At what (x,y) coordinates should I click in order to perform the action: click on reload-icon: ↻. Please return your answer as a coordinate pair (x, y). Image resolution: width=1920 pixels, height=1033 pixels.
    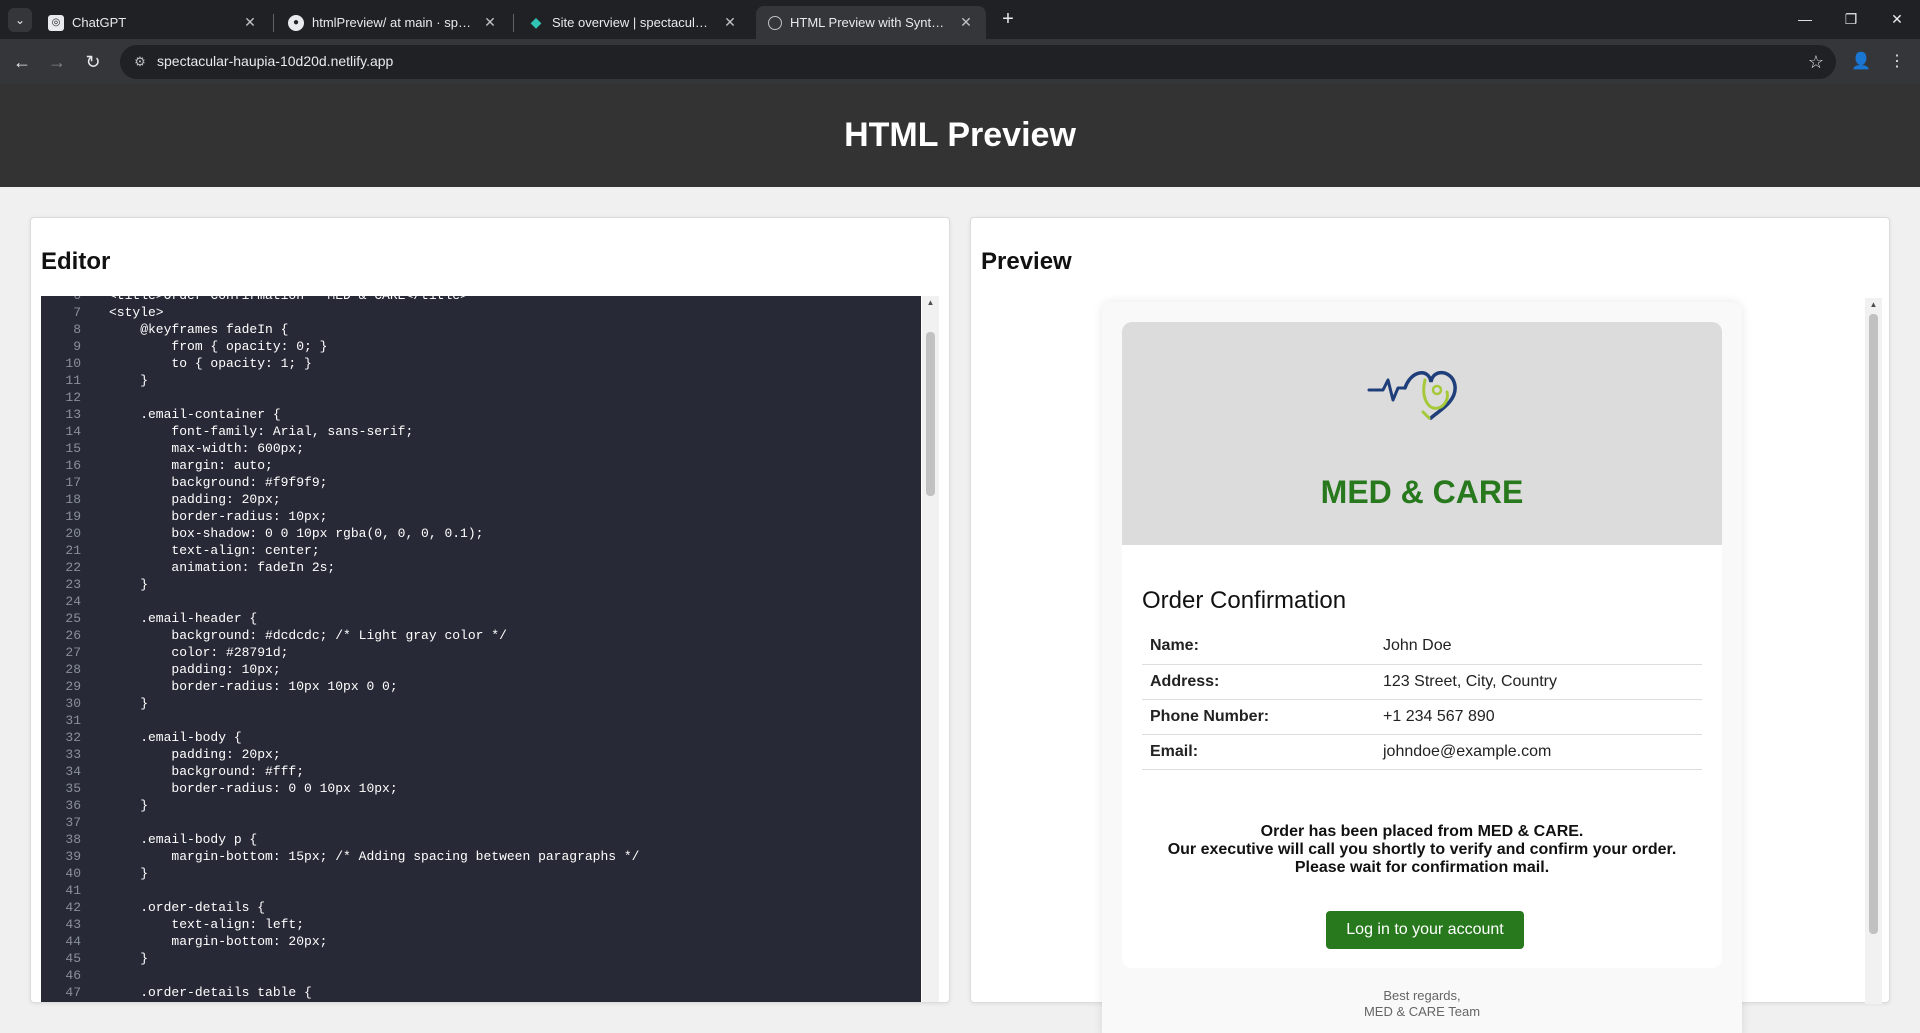
    Looking at the image, I should click on (93, 62).